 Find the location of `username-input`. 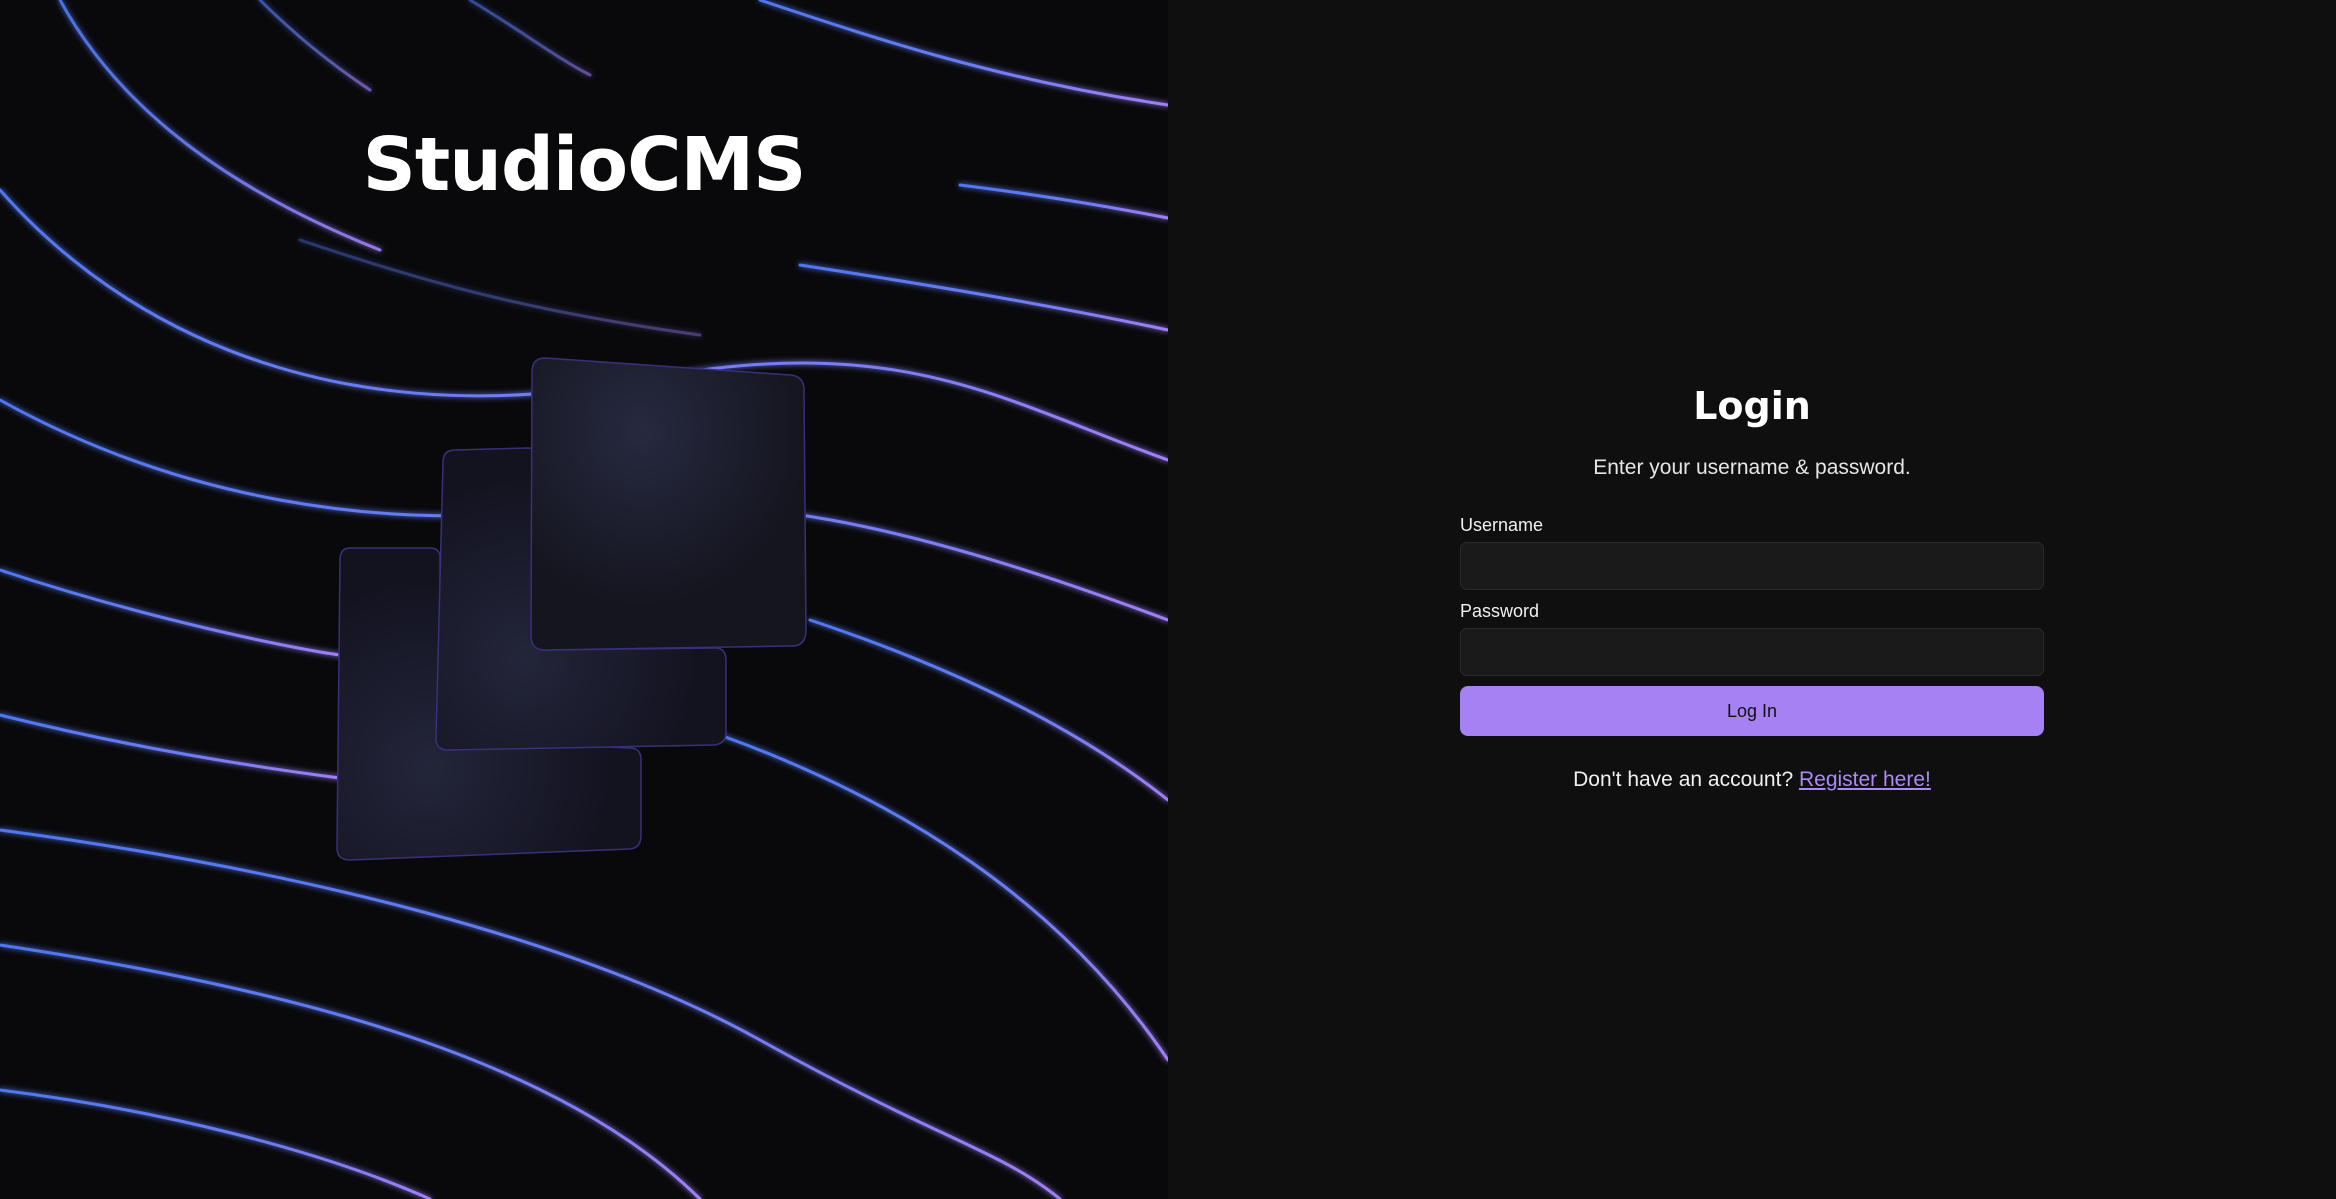

username-input is located at coordinates (1752, 566).